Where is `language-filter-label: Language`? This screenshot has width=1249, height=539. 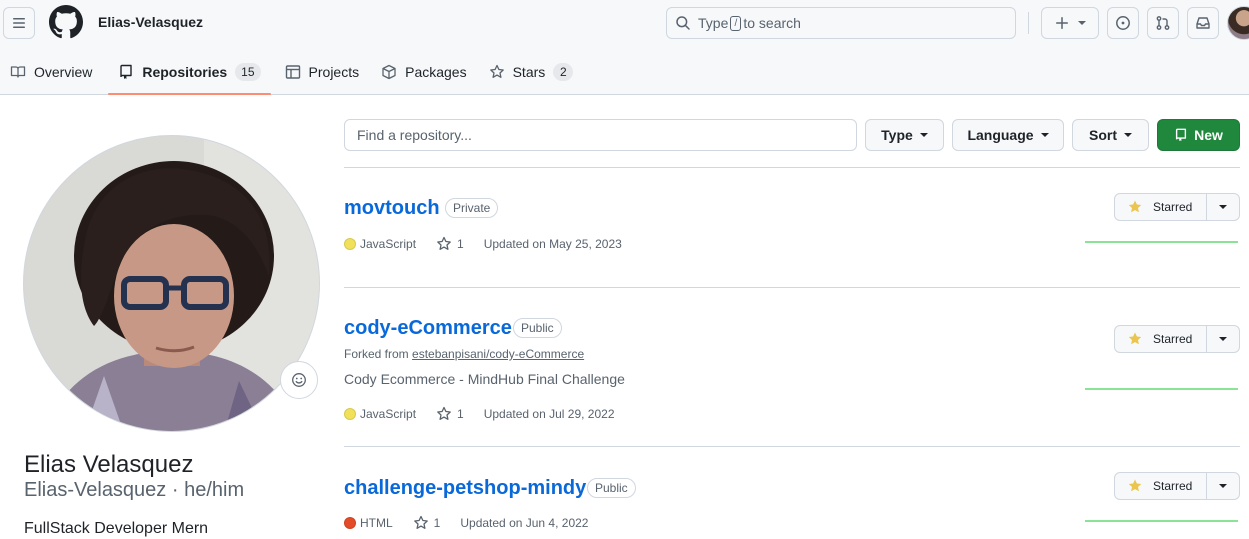 language-filter-label: Language is located at coordinates (1000, 135).